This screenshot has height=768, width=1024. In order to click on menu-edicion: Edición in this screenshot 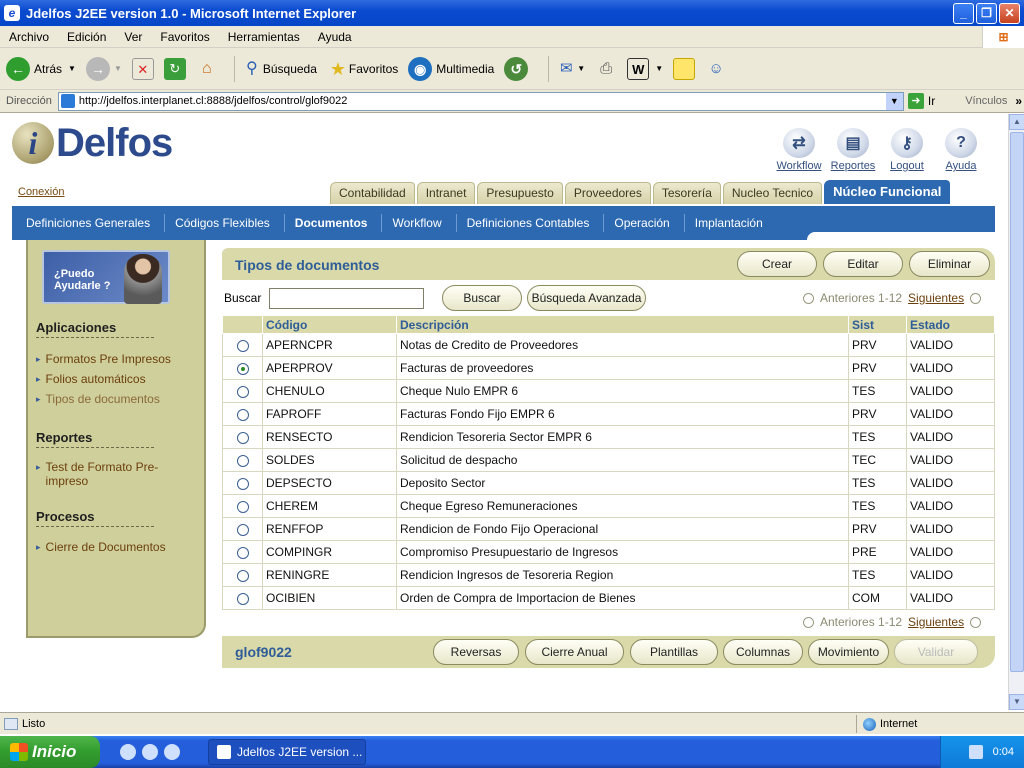, I will do `click(86, 37)`.